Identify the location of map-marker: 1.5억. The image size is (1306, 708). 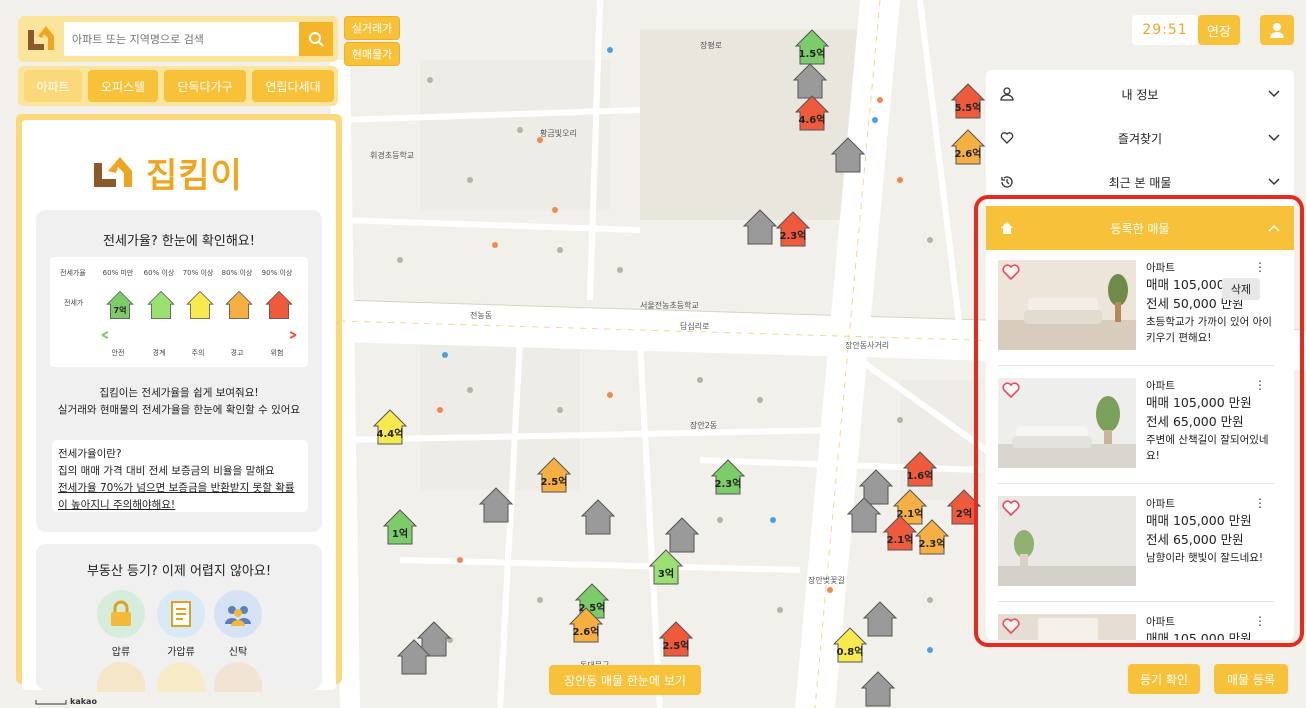
(812, 47).